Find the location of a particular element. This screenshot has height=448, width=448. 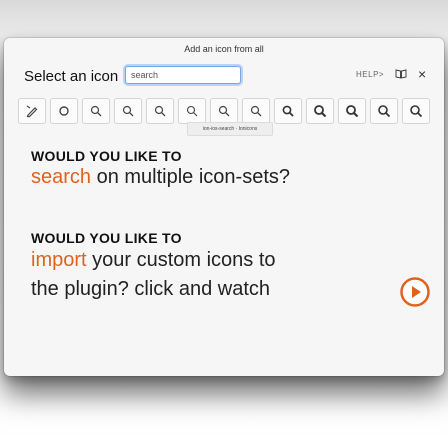

help-link: HELP> is located at coordinates (370, 74).